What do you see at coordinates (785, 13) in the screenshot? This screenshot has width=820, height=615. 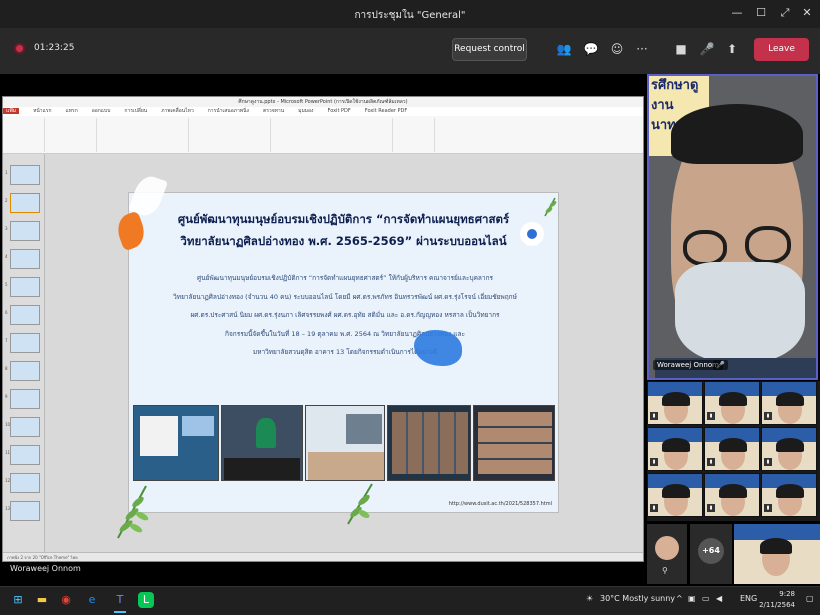 I see `popout-icon: ⤢` at bounding box center [785, 13].